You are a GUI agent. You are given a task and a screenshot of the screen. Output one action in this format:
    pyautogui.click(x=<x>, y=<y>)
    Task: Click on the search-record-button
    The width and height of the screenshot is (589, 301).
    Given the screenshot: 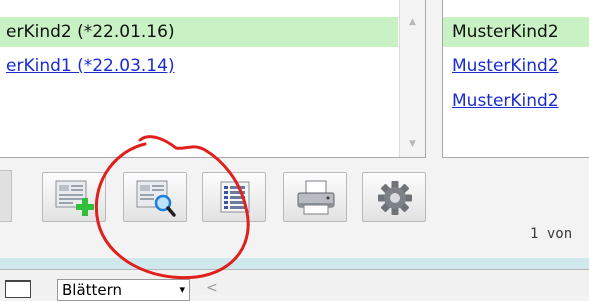 What is the action you would take?
    pyautogui.click(x=155, y=197)
    